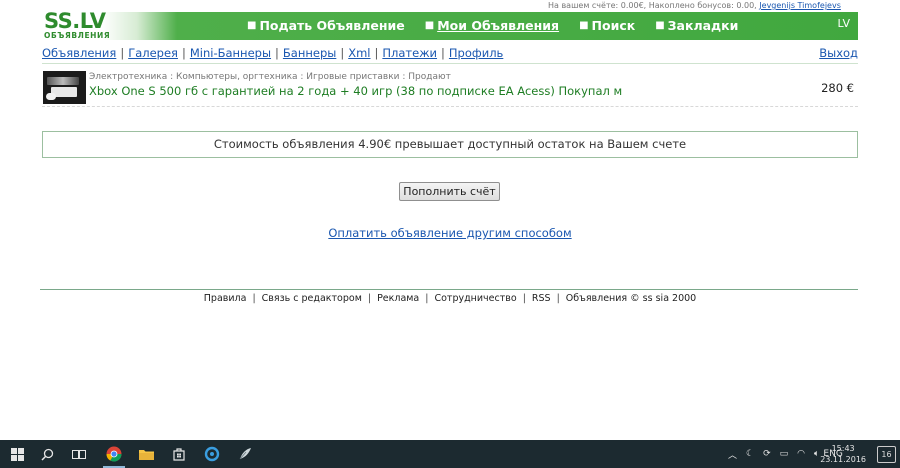 The height and width of the screenshot is (468, 900). What do you see at coordinates (696, 25) in the screenshot?
I see `nav-bookmarks: ■ Закладки` at bounding box center [696, 25].